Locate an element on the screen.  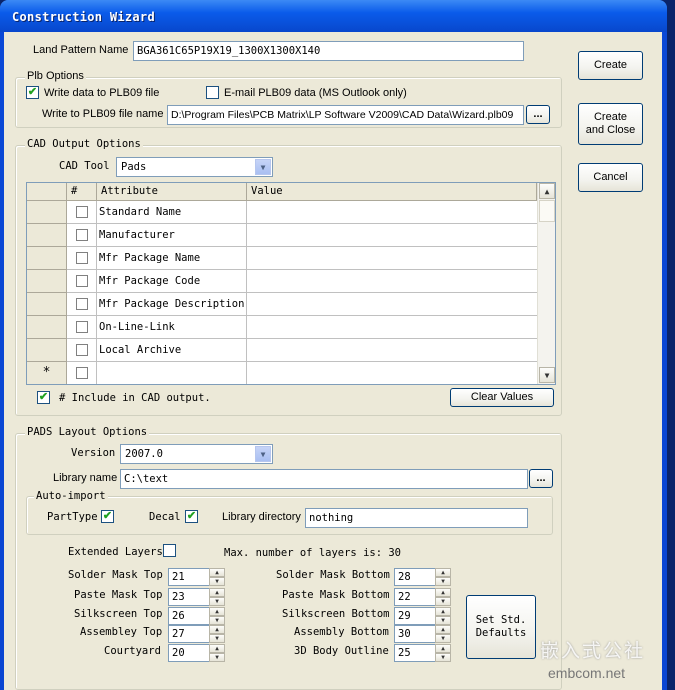
set-std-defaults-button: Set Std. Defaults is located at coordinates (501, 627).